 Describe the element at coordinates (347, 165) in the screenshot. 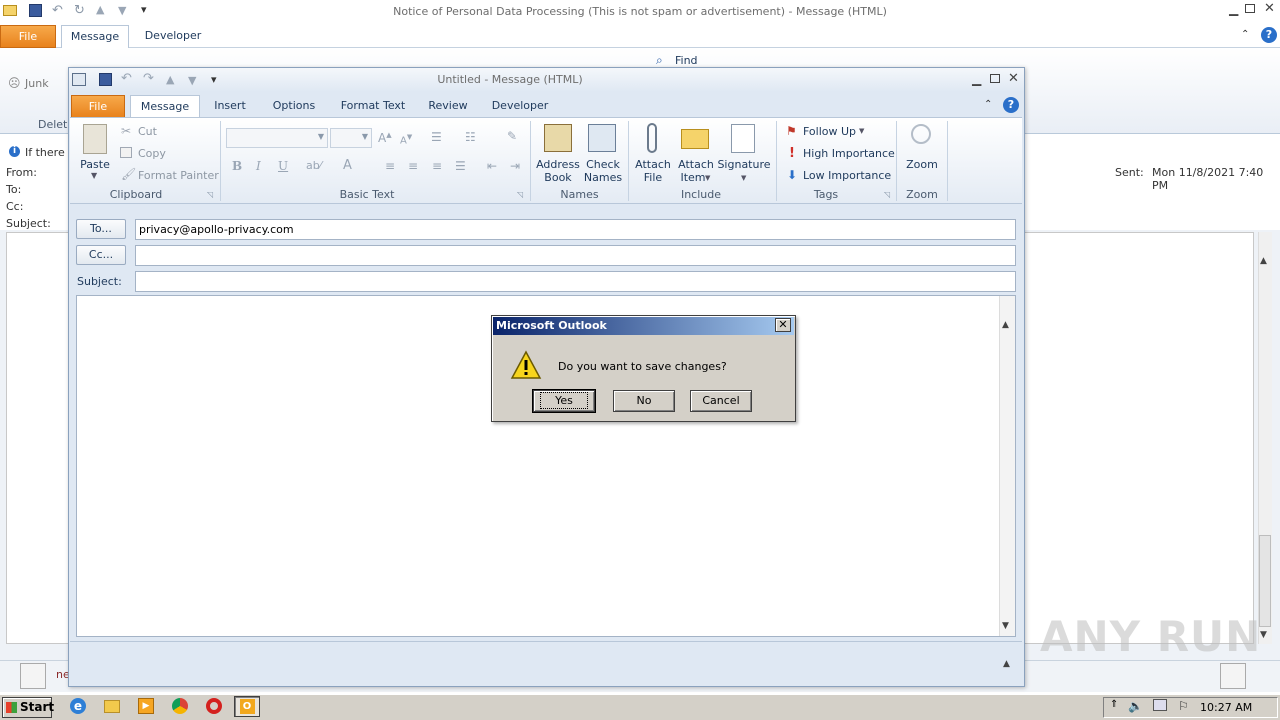

I see `font-color-icon: A` at that location.